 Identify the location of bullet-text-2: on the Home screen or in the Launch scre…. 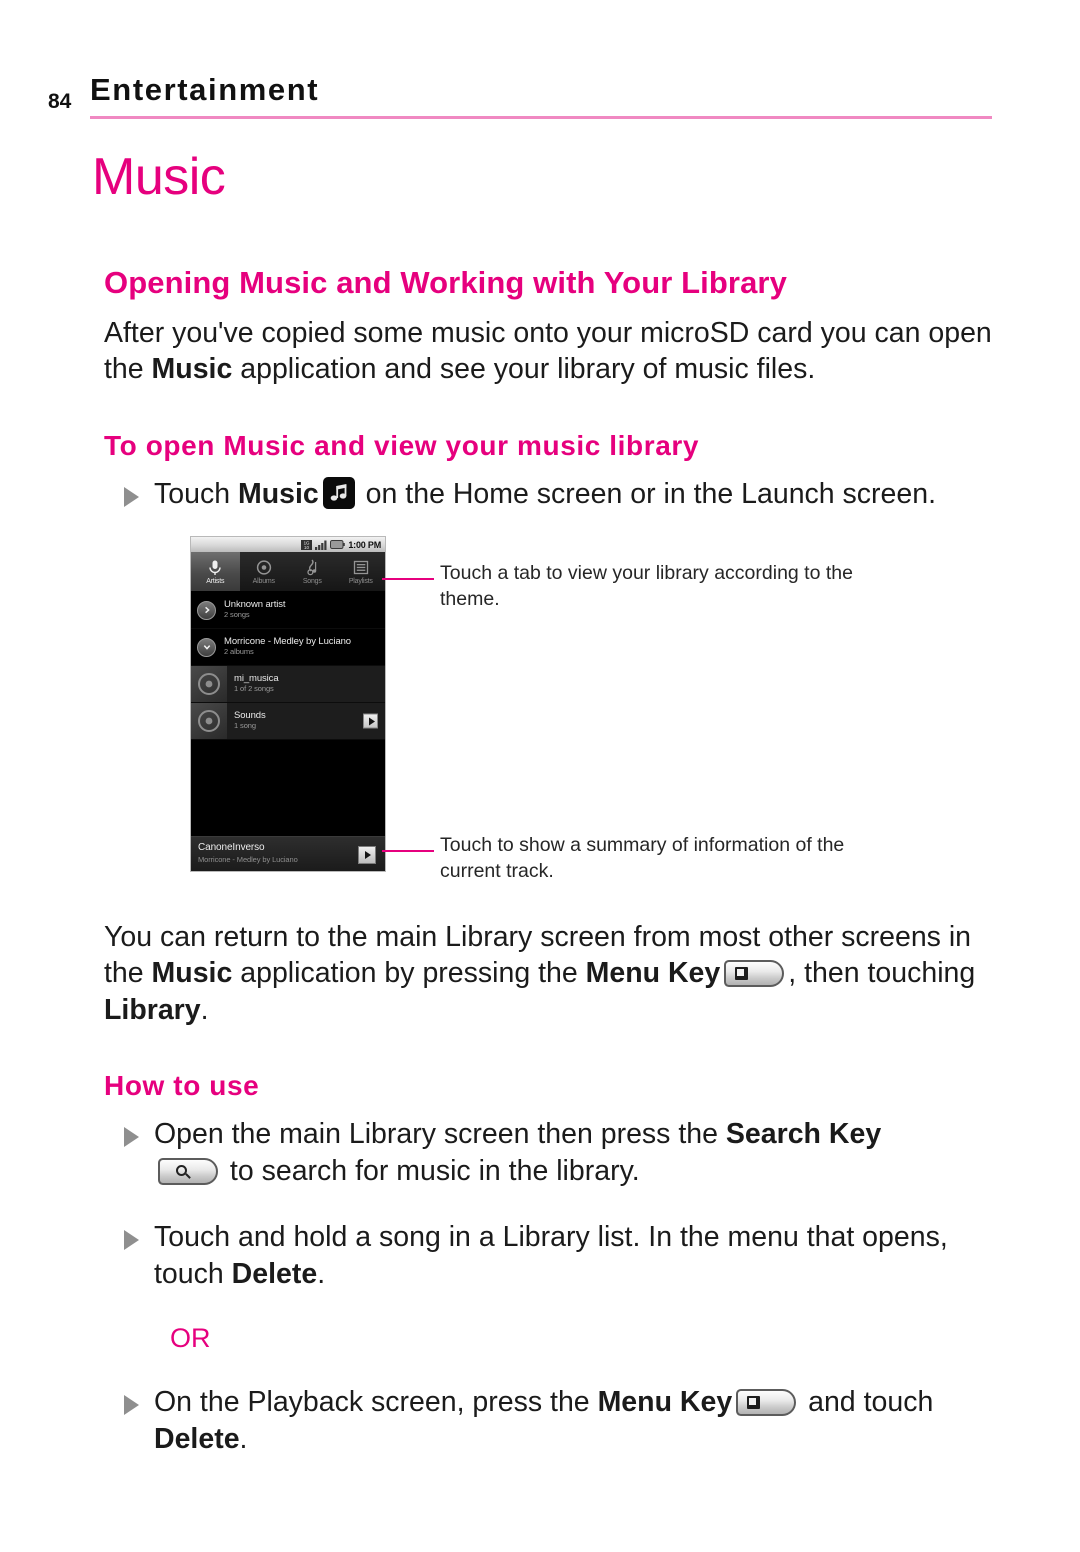
(647, 493).